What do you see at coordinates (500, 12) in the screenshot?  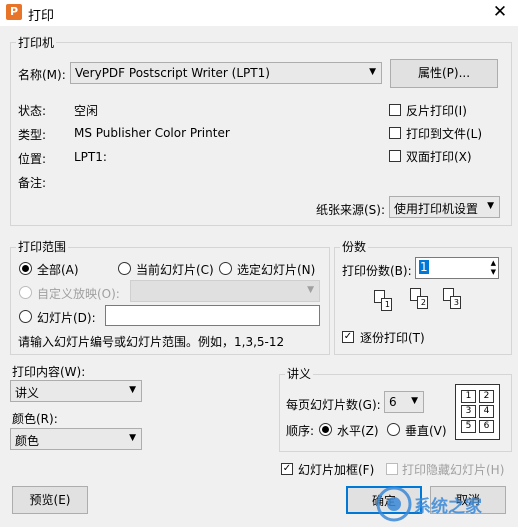 I see `close-icon: ✕` at bounding box center [500, 12].